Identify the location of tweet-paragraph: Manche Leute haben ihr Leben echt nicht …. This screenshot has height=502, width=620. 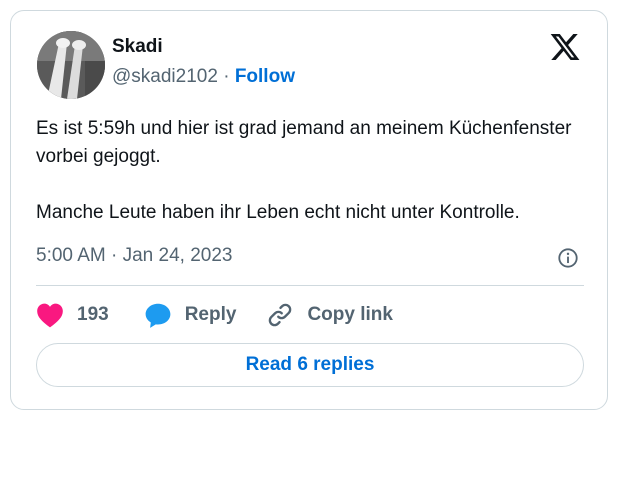
(278, 212).